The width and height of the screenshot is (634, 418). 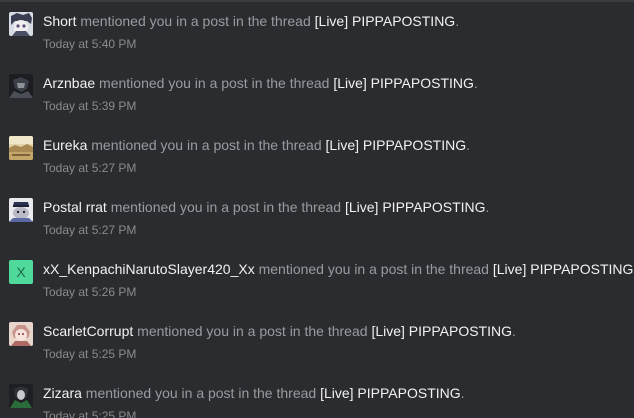 I want to click on character-avatar, so click(x=21, y=334).